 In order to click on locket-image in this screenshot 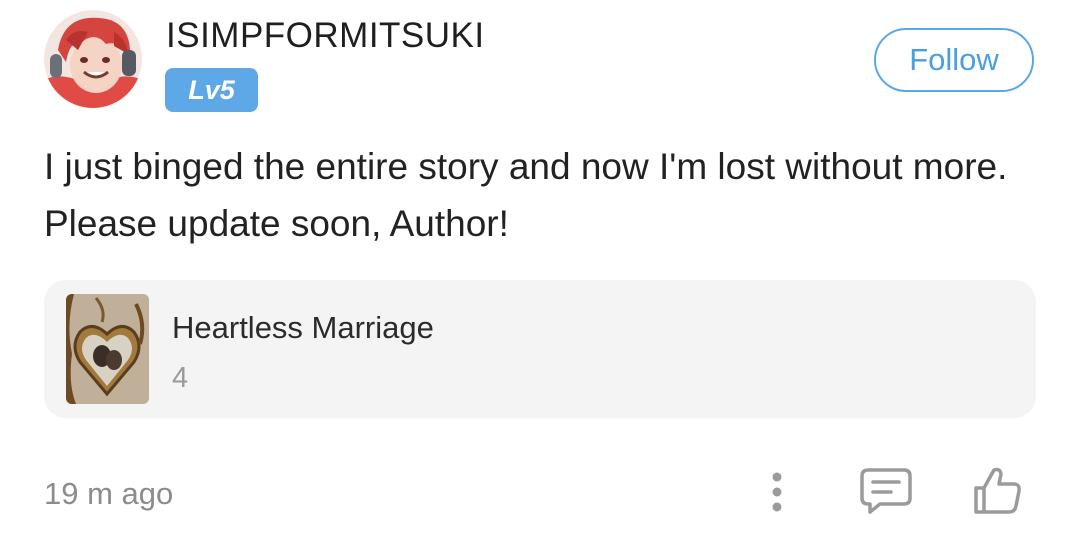, I will do `click(107, 349)`.